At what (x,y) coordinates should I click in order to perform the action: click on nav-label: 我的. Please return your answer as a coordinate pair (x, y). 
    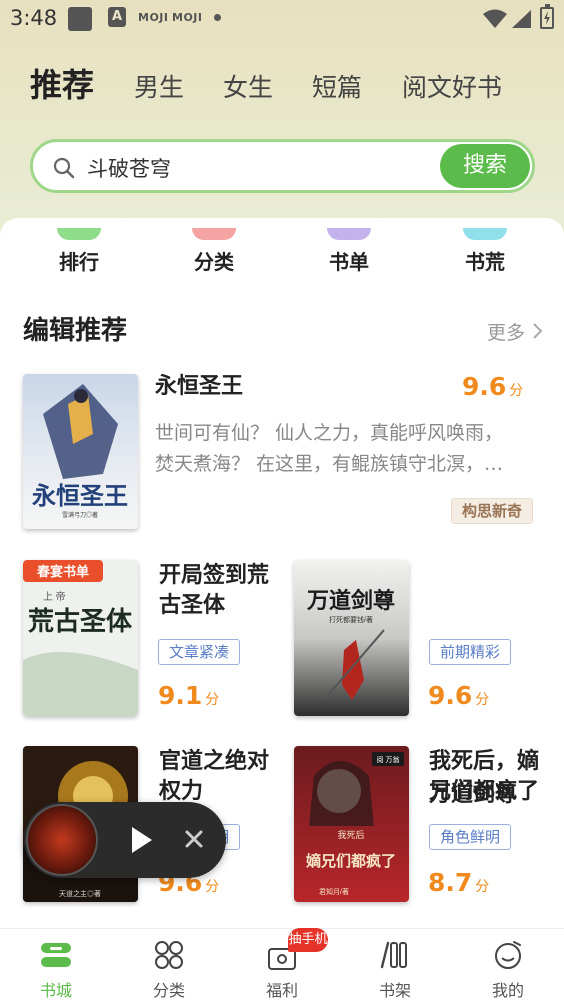
    Looking at the image, I should click on (507, 990).